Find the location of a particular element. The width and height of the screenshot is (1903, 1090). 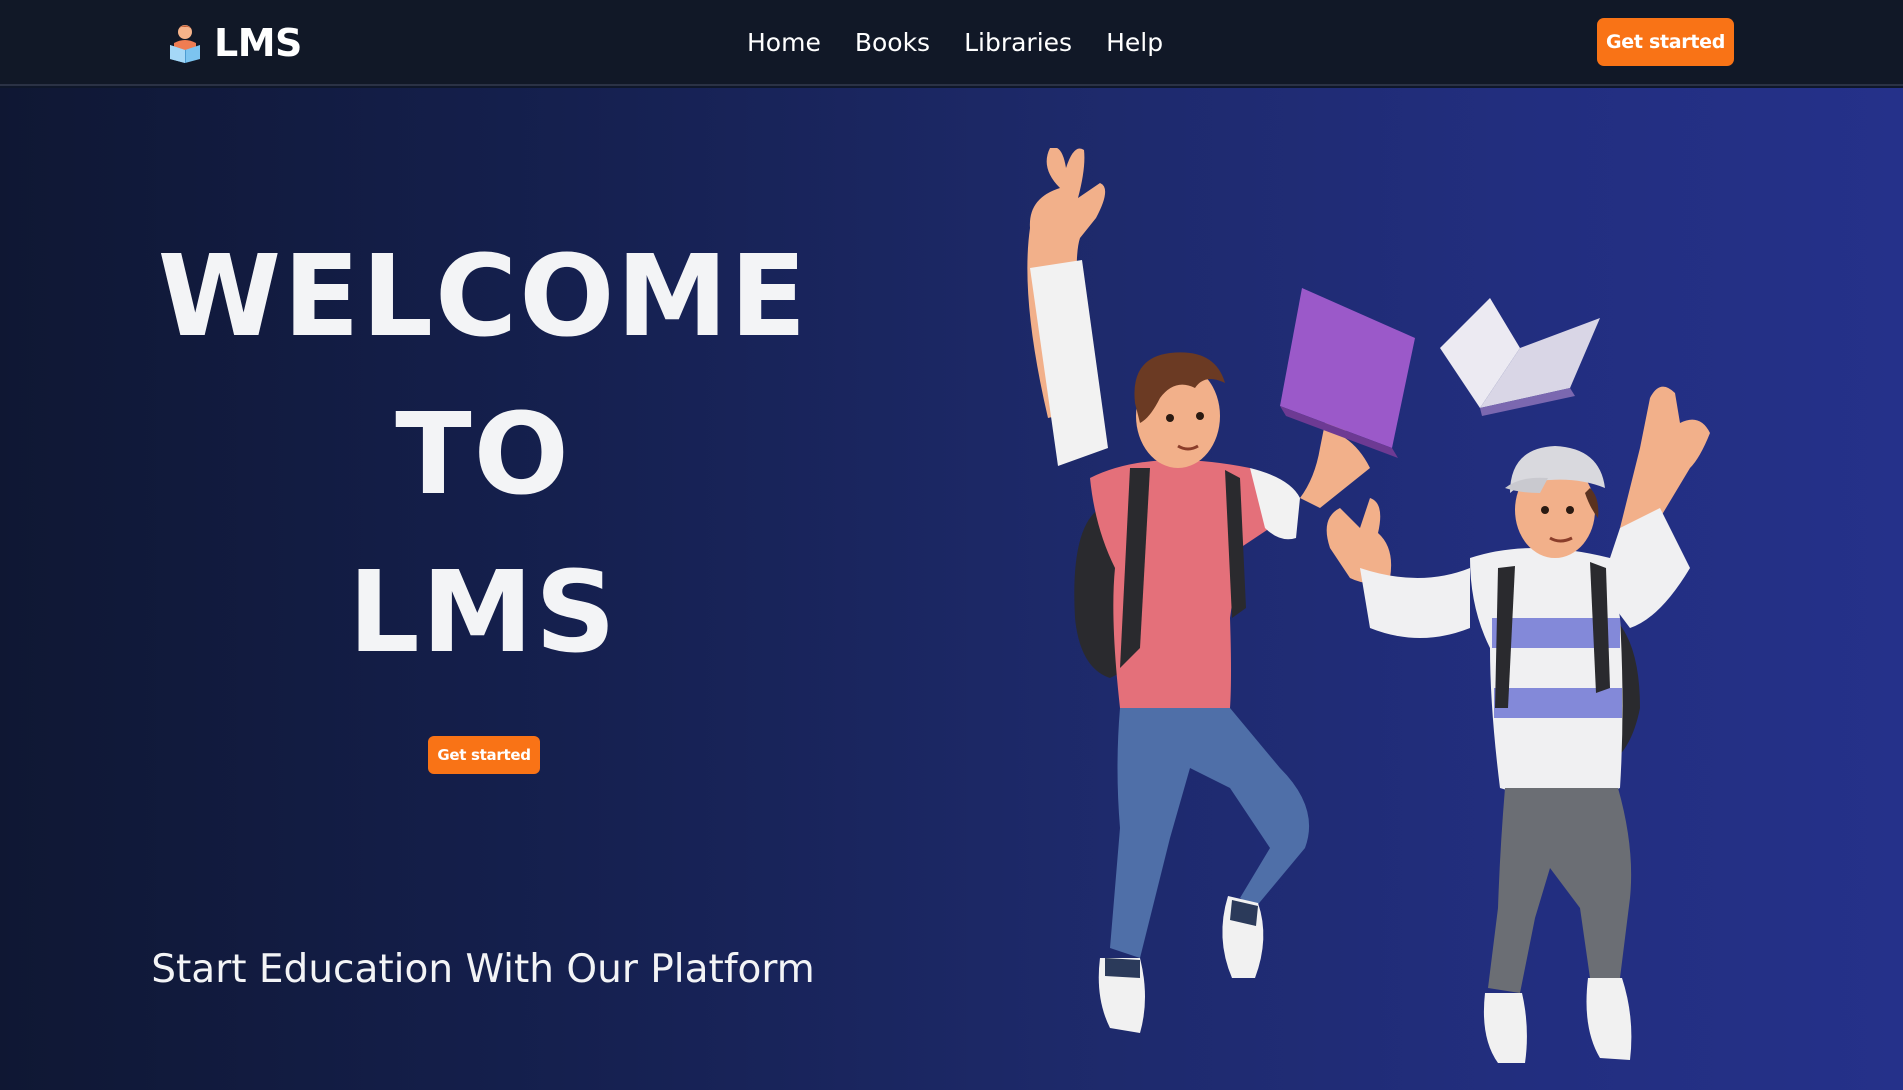

brand-logo-link: LMS is located at coordinates (235, 43).